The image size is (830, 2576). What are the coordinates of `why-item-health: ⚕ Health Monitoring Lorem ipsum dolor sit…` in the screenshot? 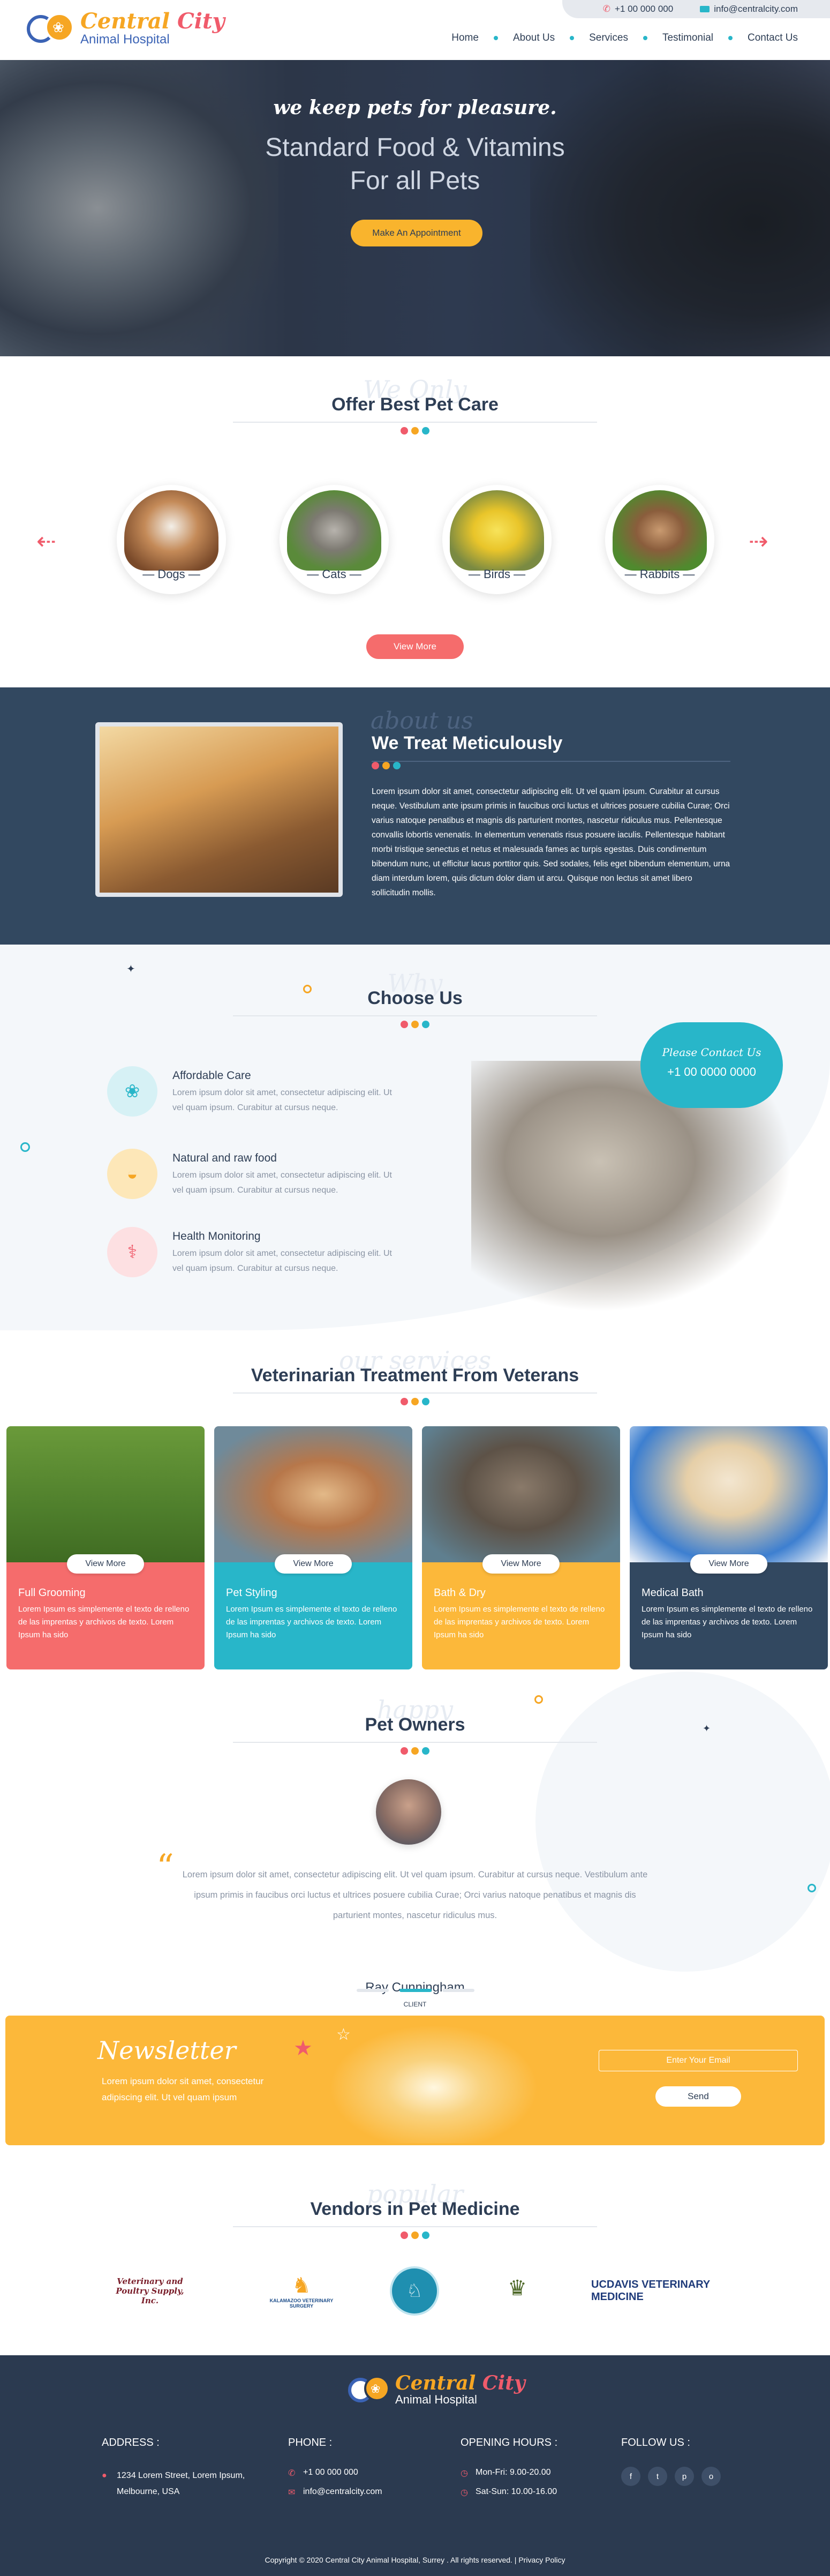 It's located at (252, 1252).